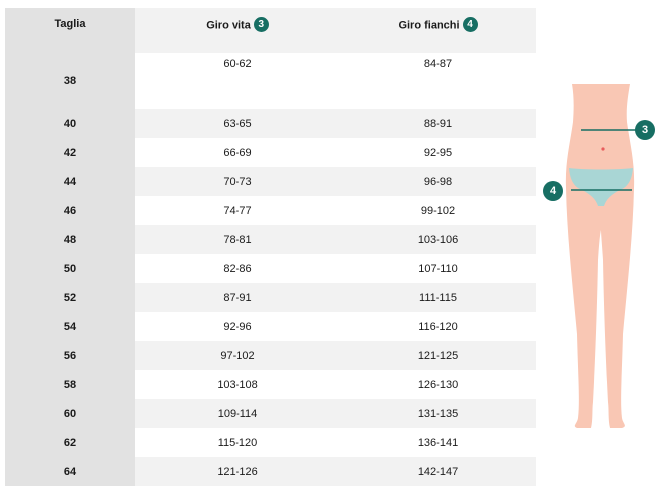  Describe the element at coordinates (70, 384) in the screenshot. I see `size-cell: 58` at that location.